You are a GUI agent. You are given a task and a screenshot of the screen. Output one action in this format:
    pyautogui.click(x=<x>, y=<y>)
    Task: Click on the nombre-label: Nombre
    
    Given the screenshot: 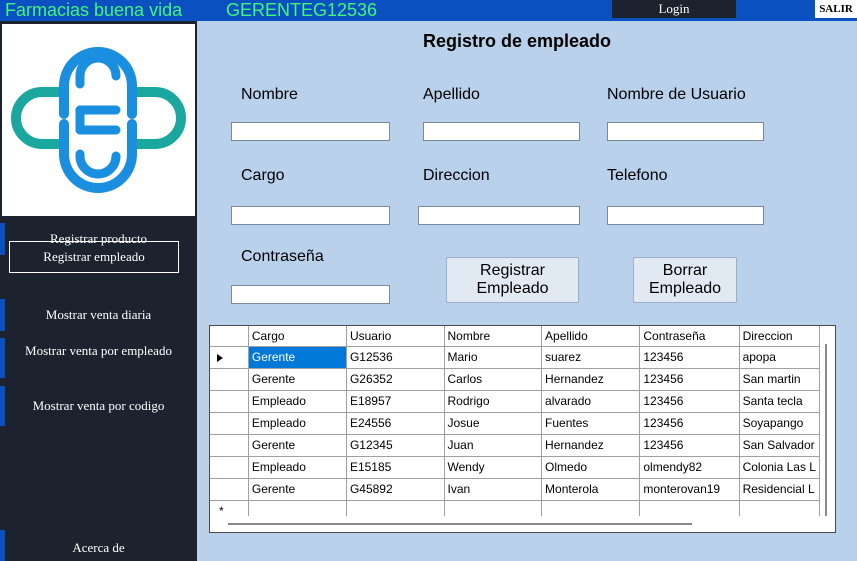 What is the action you would take?
    pyautogui.click(x=269, y=94)
    